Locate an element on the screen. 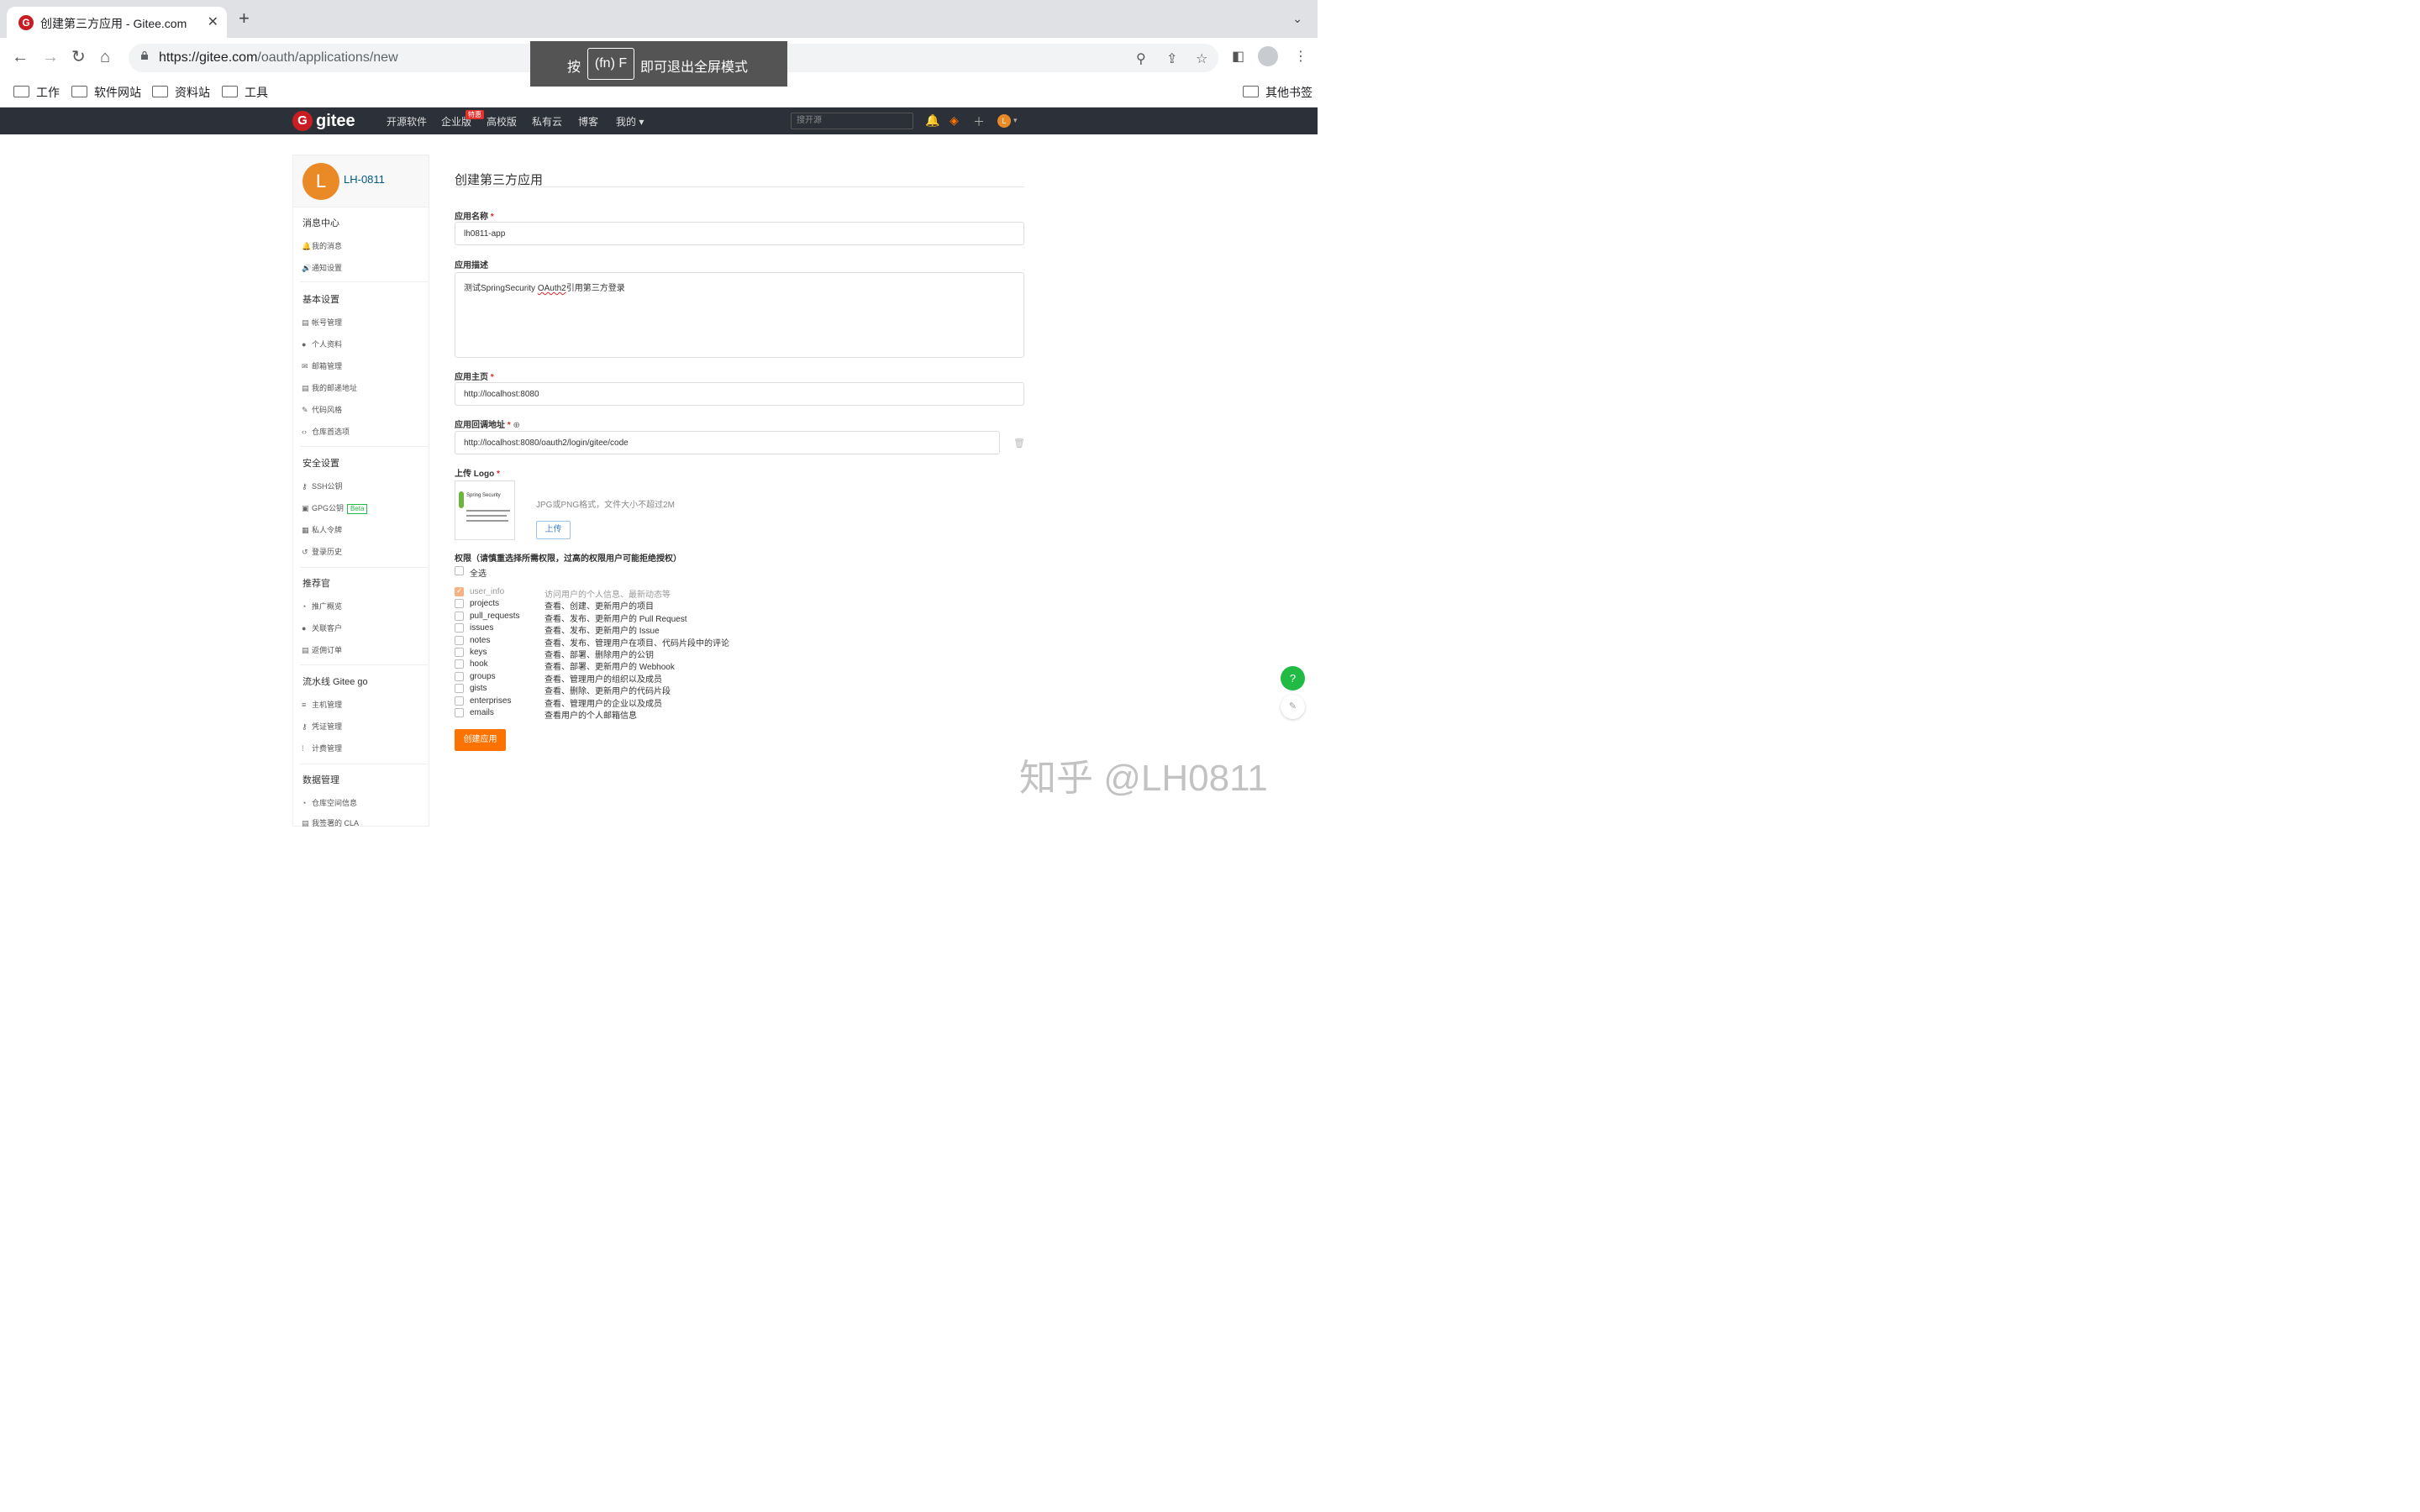  bookmark-folder-work: 工作 is located at coordinates (36, 92).